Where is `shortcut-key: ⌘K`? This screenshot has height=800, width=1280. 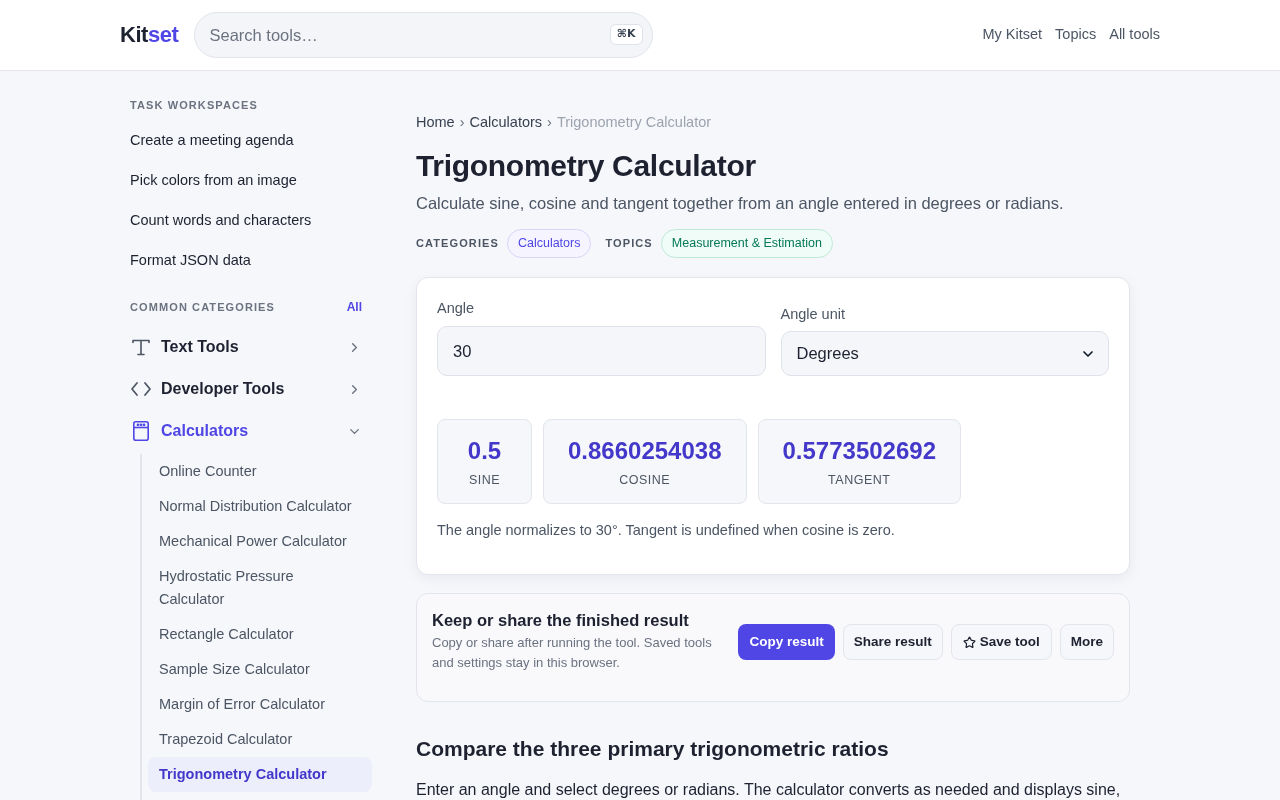 shortcut-key: ⌘K is located at coordinates (626, 34).